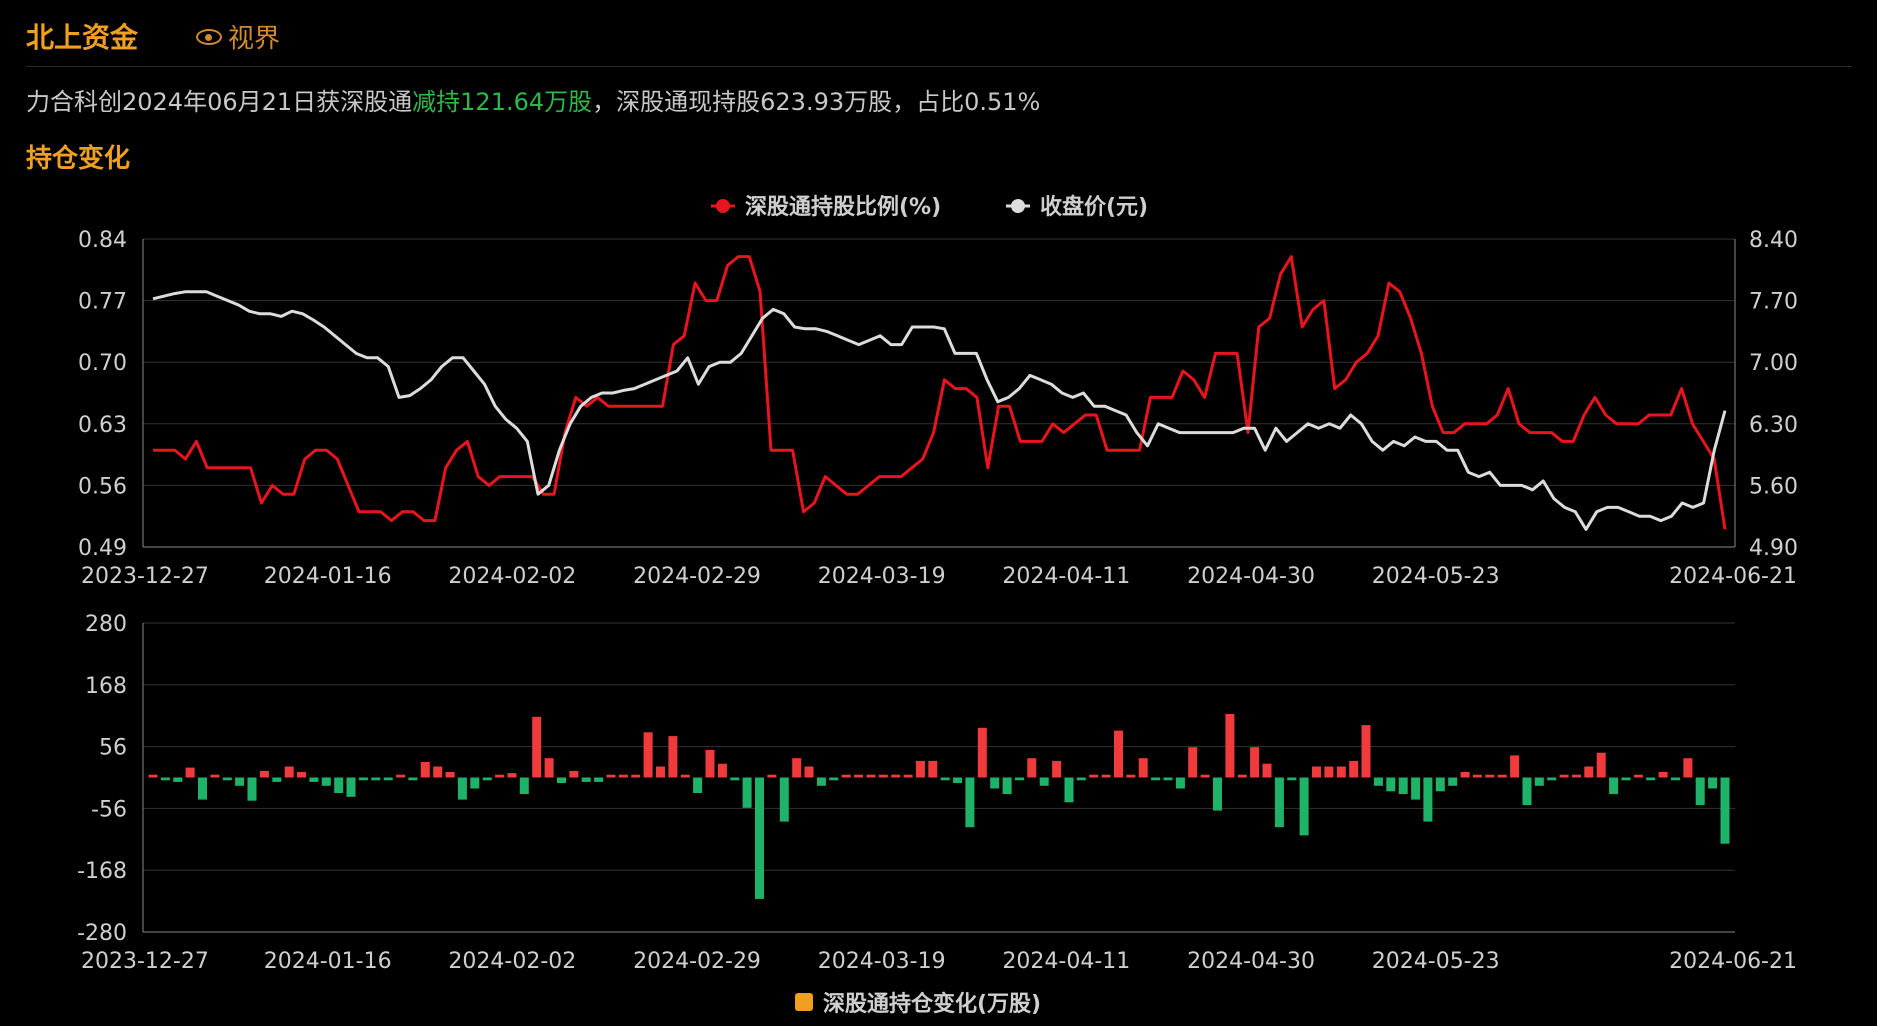 The image size is (1877, 1026). Describe the element at coordinates (1251, 576) in the screenshot. I see `line-chart-x-tick-label: 2024-04-30` at that location.